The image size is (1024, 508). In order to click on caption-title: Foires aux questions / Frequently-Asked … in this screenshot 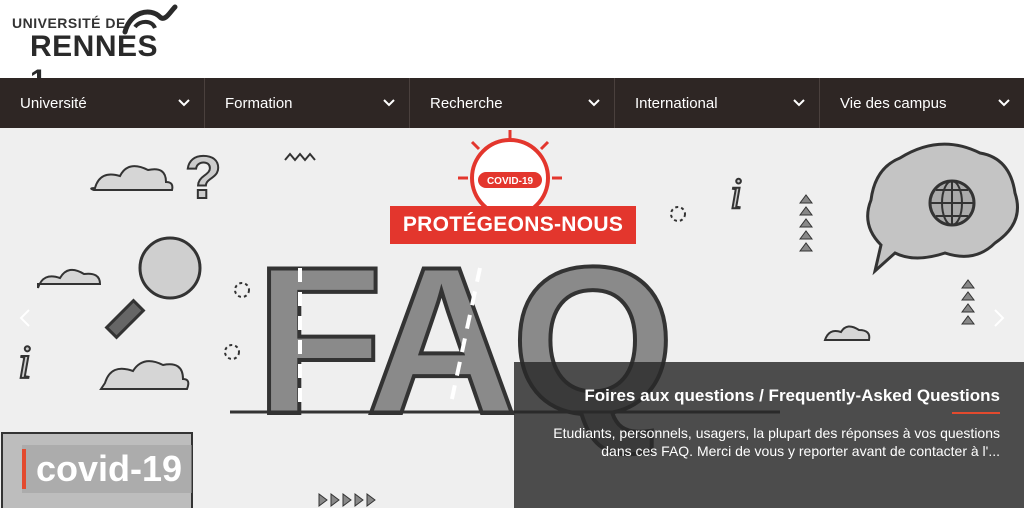, I will do `click(769, 396)`.